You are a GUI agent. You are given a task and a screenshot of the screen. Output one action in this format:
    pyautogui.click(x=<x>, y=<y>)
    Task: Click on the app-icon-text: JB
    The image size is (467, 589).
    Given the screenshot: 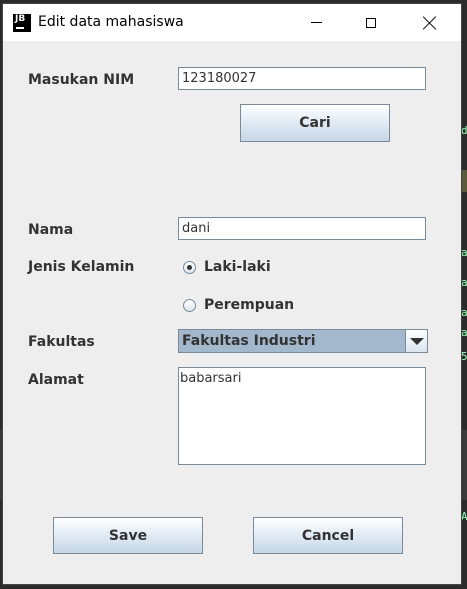 What is the action you would take?
    pyautogui.click(x=20, y=19)
    